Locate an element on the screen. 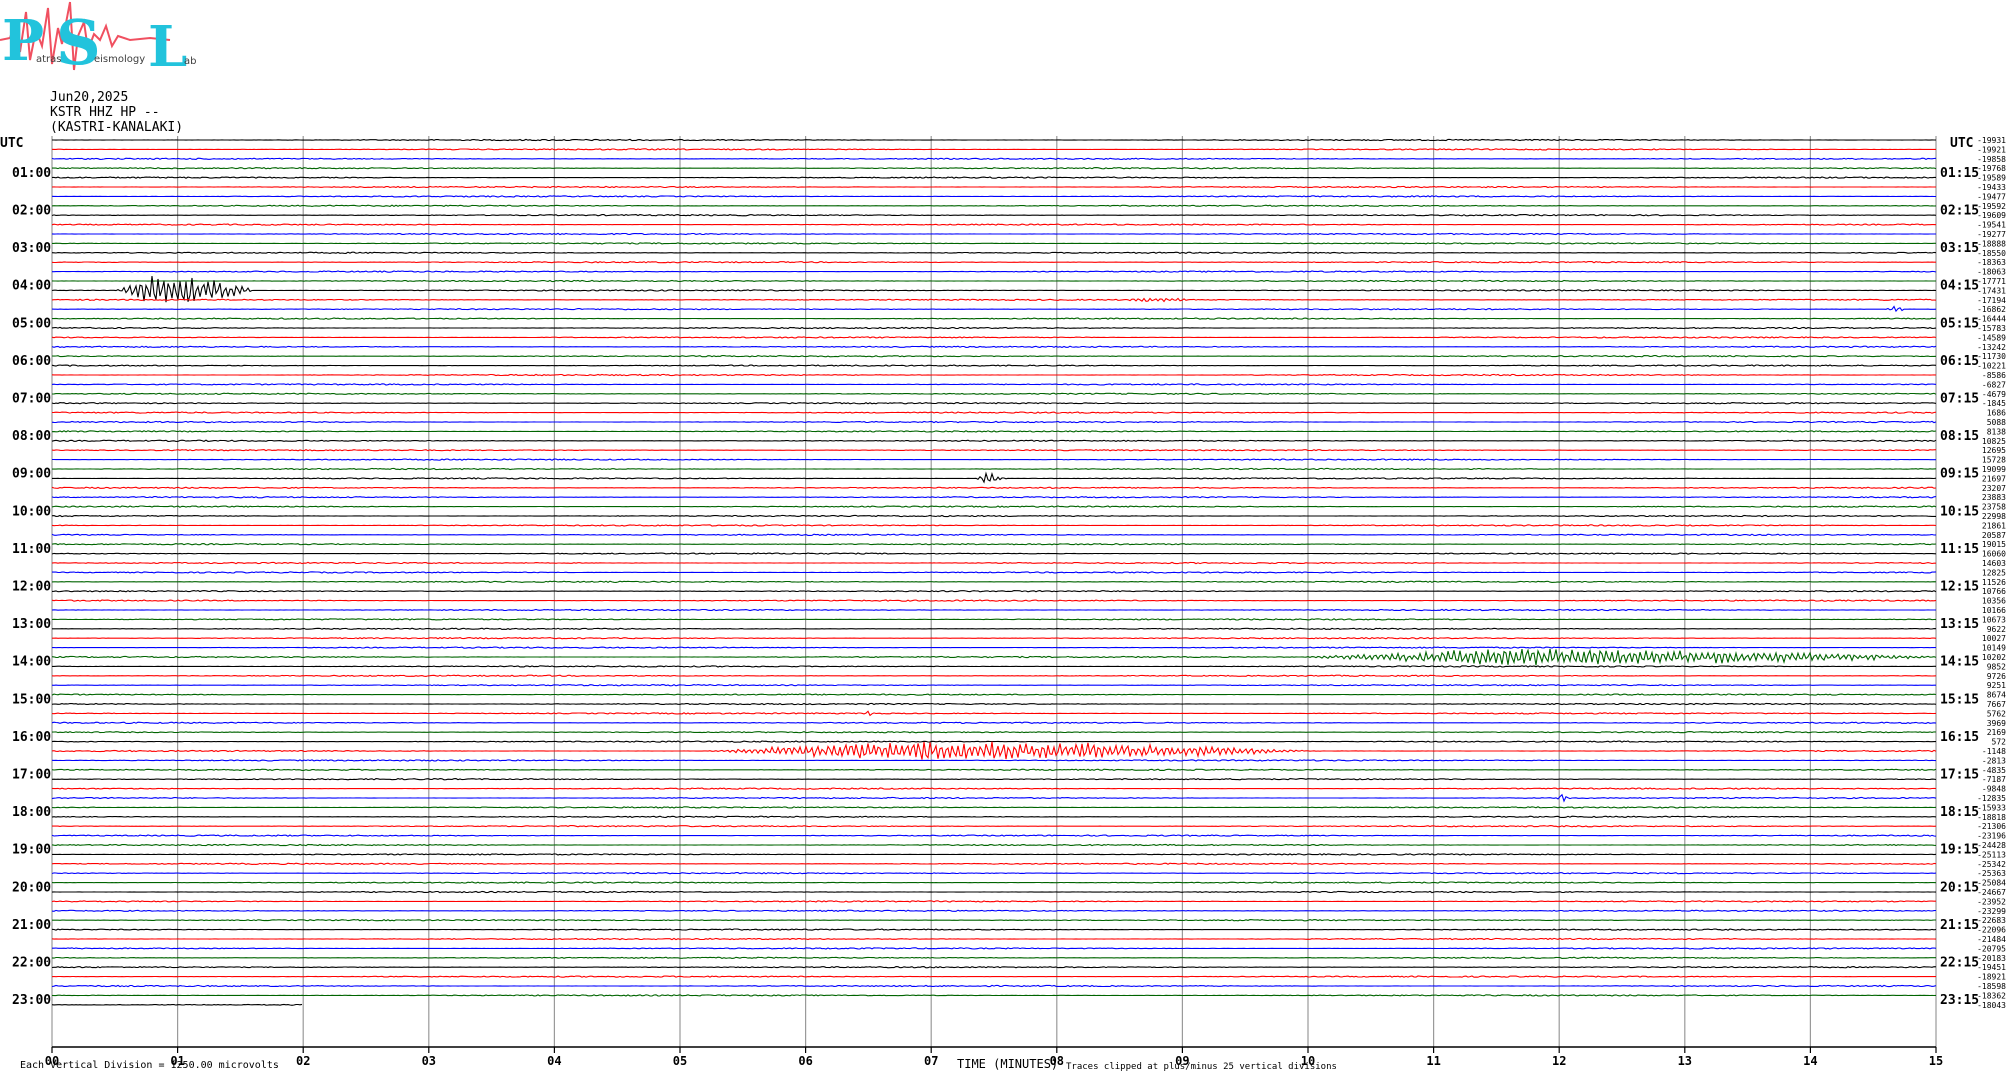  trace-offset-label: -1845 is located at coordinates (1994, 403).